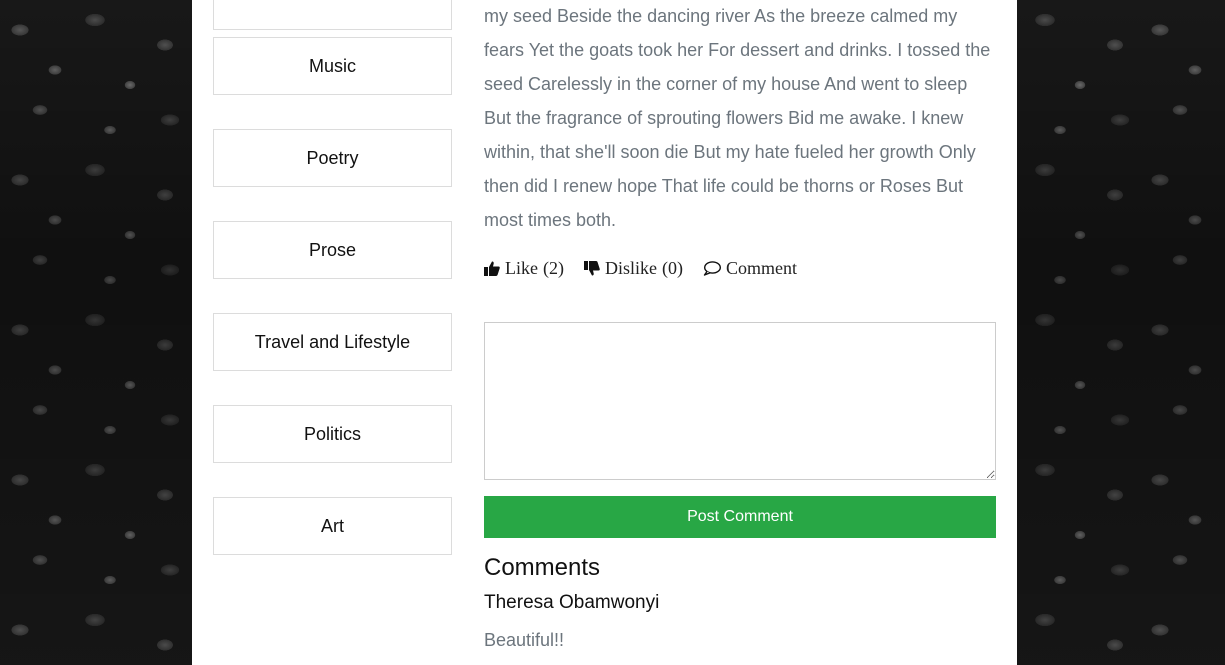  I want to click on category-travel-and-lifestyle: Travel and Lifestyle, so click(332, 342).